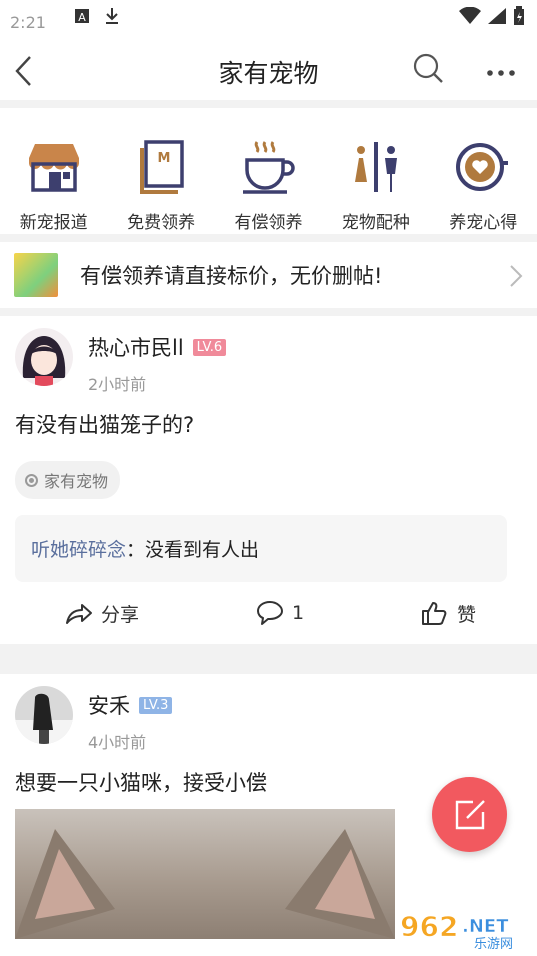 This screenshot has width=537, height=956. Describe the element at coordinates (231, 276) in the screenshot. I see `notice-text: 有偿领养请直接标价，无价删帖!` at that location.